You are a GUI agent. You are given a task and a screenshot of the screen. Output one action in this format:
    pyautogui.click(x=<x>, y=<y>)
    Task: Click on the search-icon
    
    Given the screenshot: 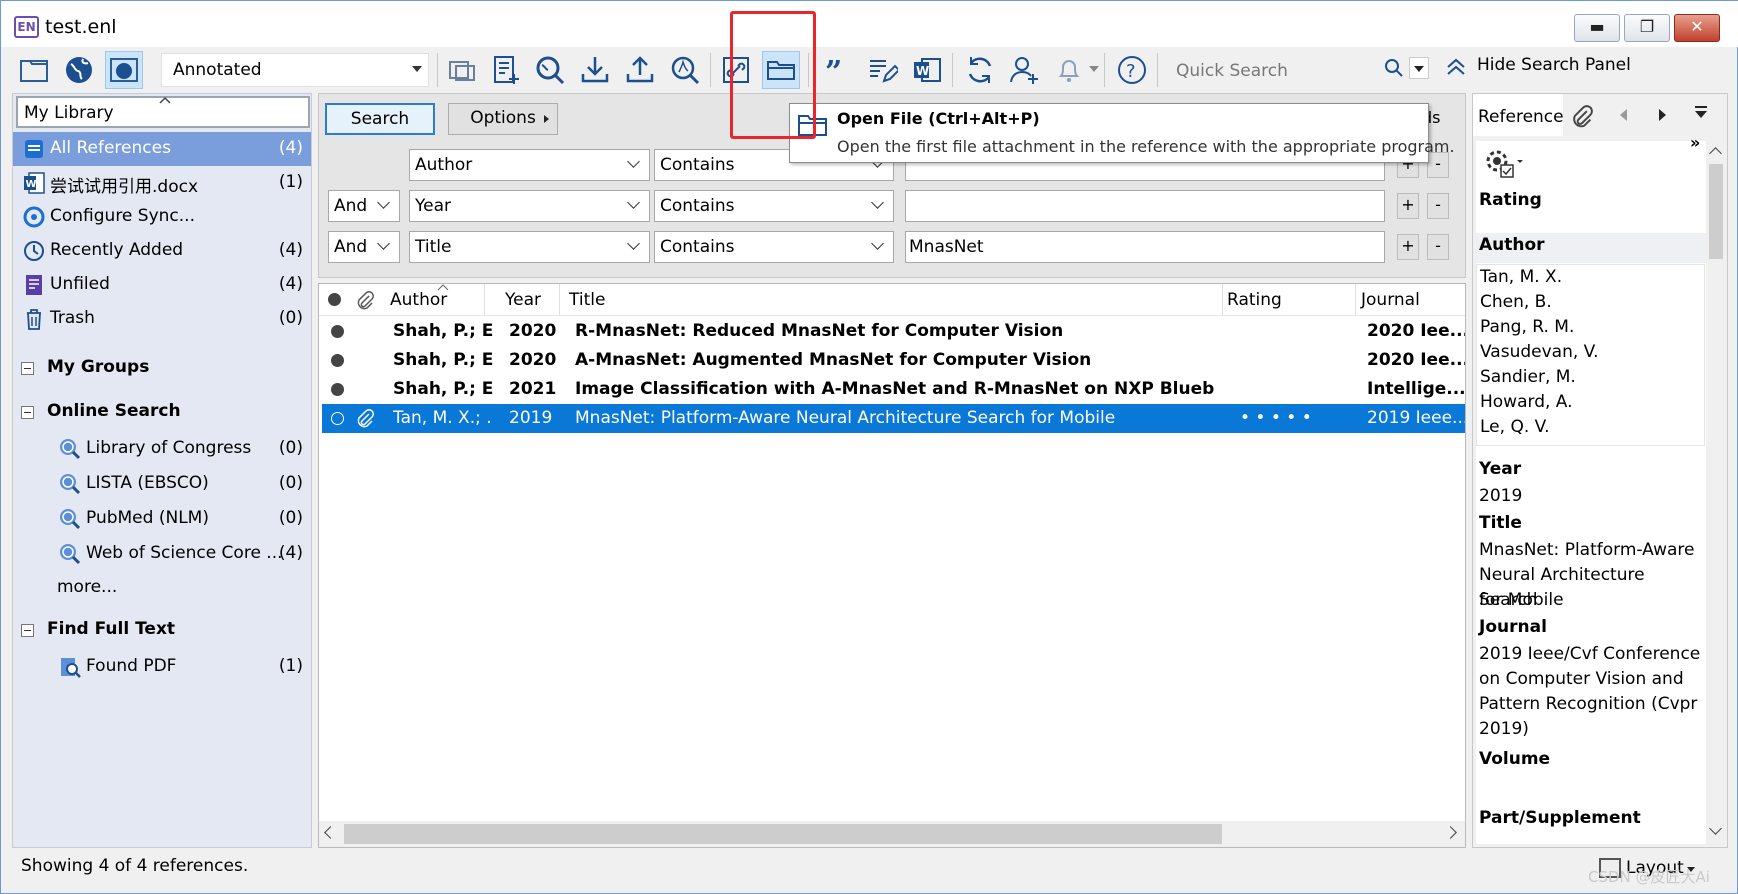 What is the action you would take?
    pyautogui.click(x=1394, y=70)
    